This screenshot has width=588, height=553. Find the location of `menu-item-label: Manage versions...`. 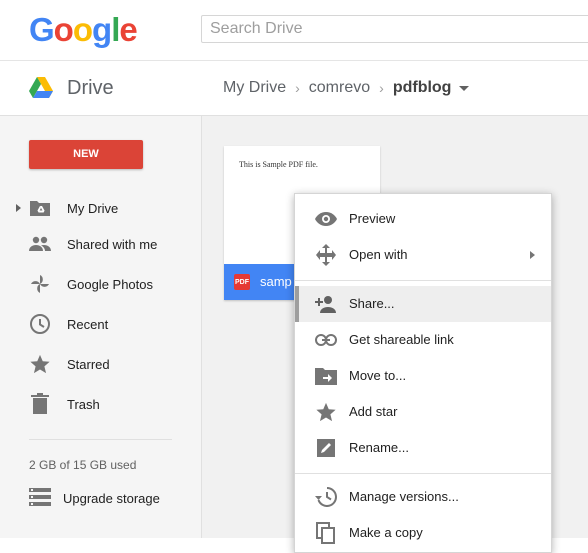

menu-item-label: Manage versions... is located at coordinates (404, 496).